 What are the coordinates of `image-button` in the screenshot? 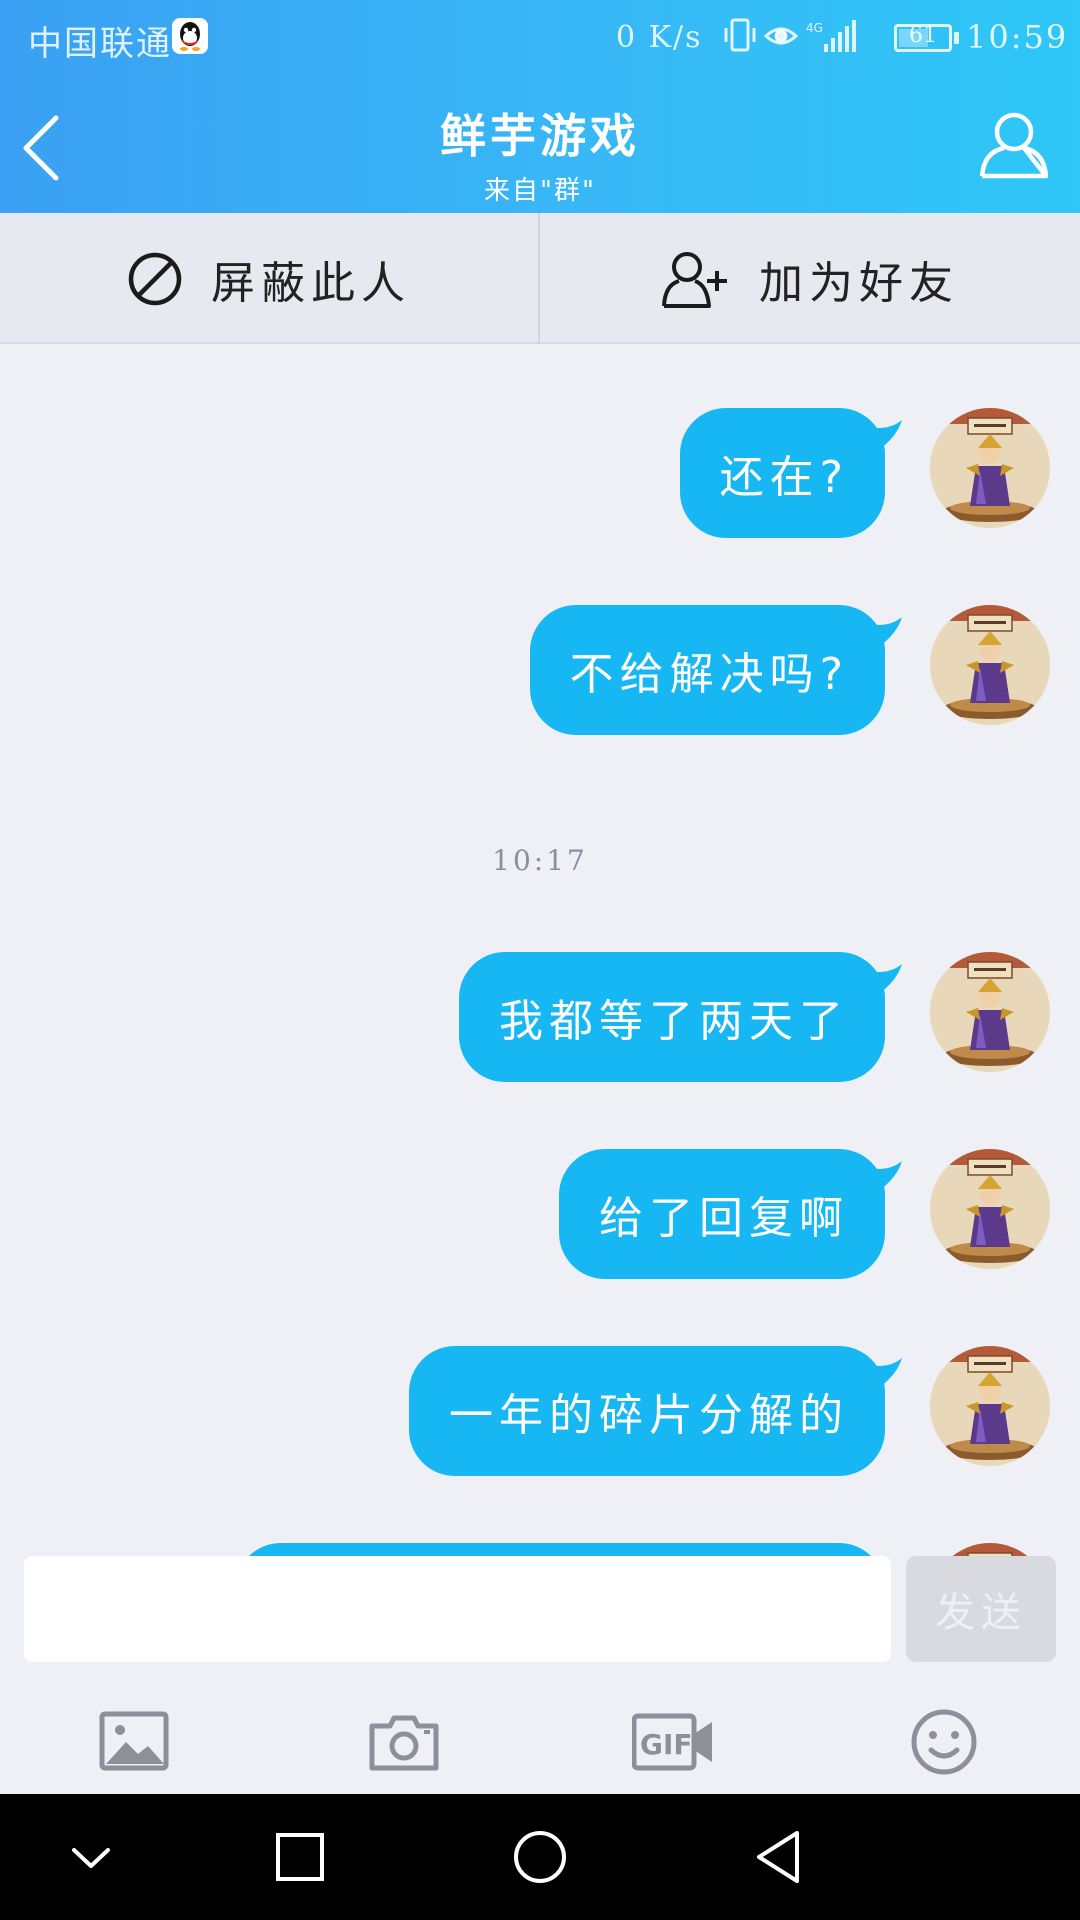 It's located at (134, 1742).